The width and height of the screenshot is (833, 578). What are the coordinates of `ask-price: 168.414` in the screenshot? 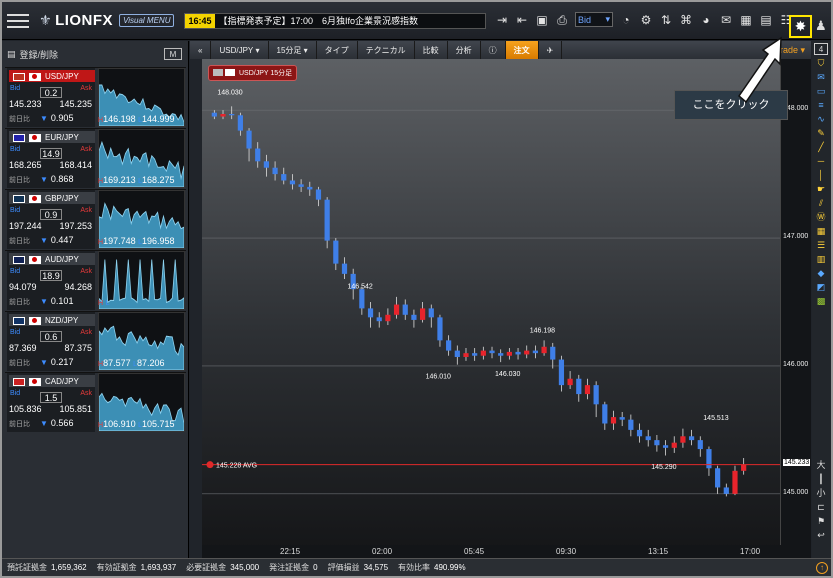 It's located at (75, 165).